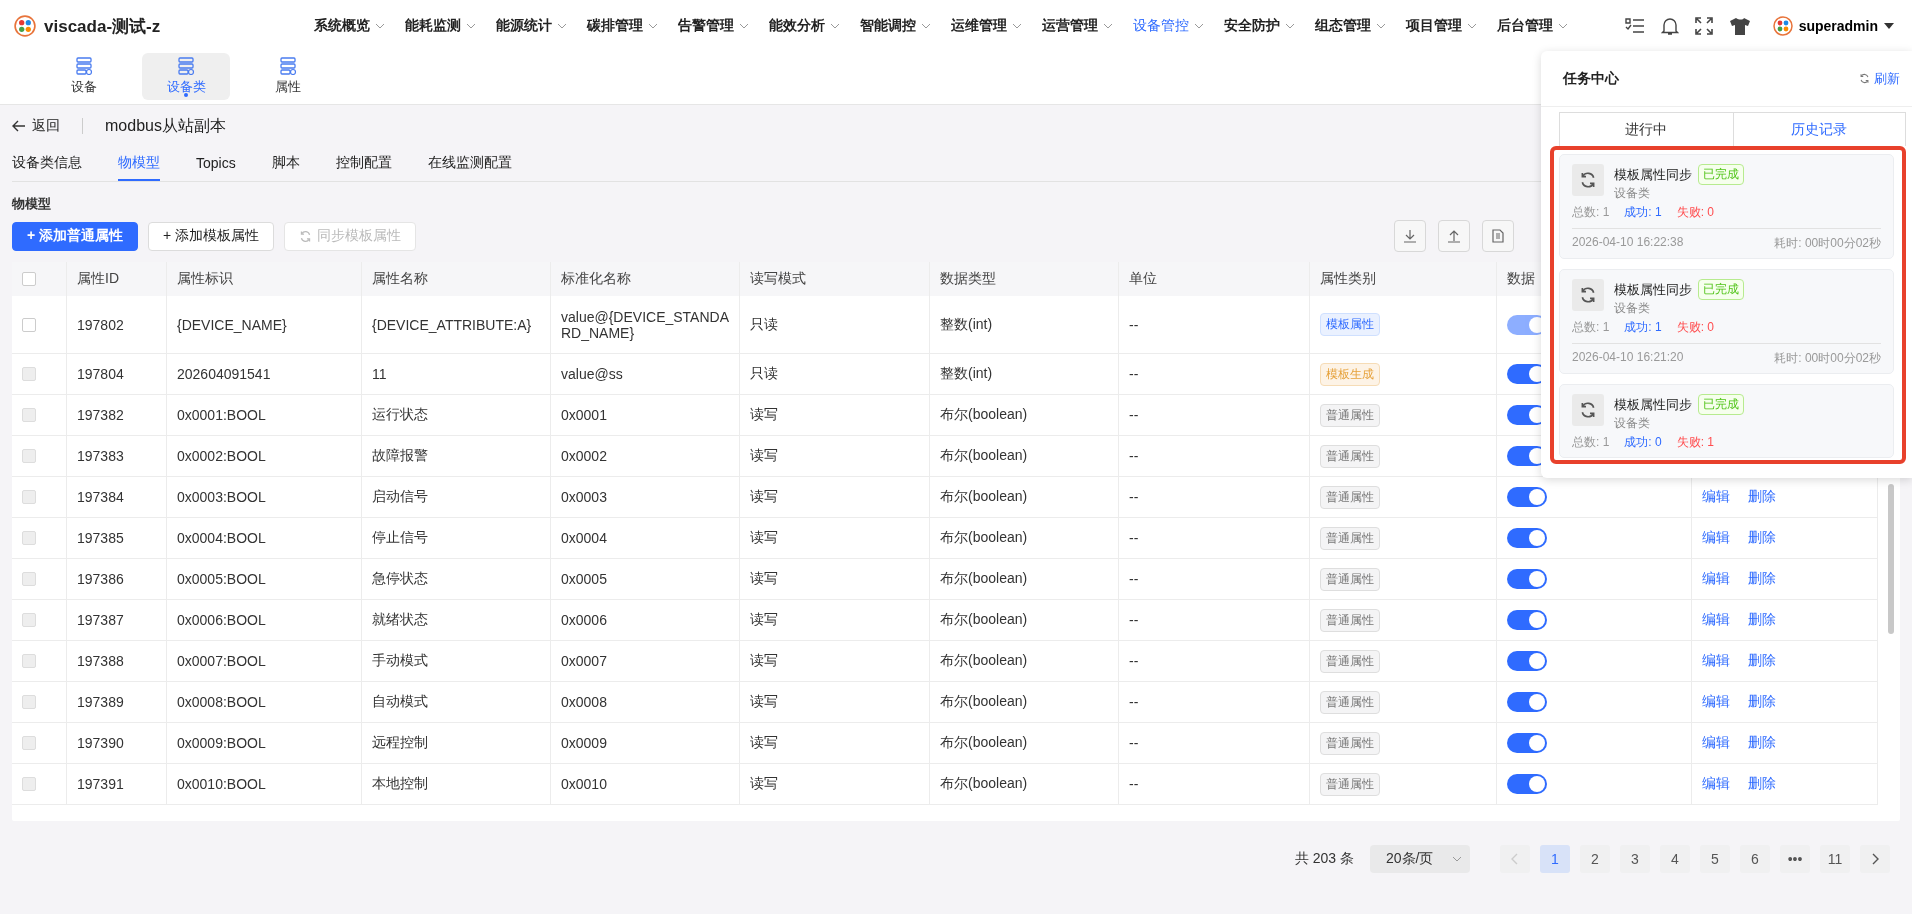 The image size is (1912, 914). What do you see at coordinates (1259, 26) in the screenshot?
I see `nav-menu-item: 安全防护` at bounding box center [1259, 26].